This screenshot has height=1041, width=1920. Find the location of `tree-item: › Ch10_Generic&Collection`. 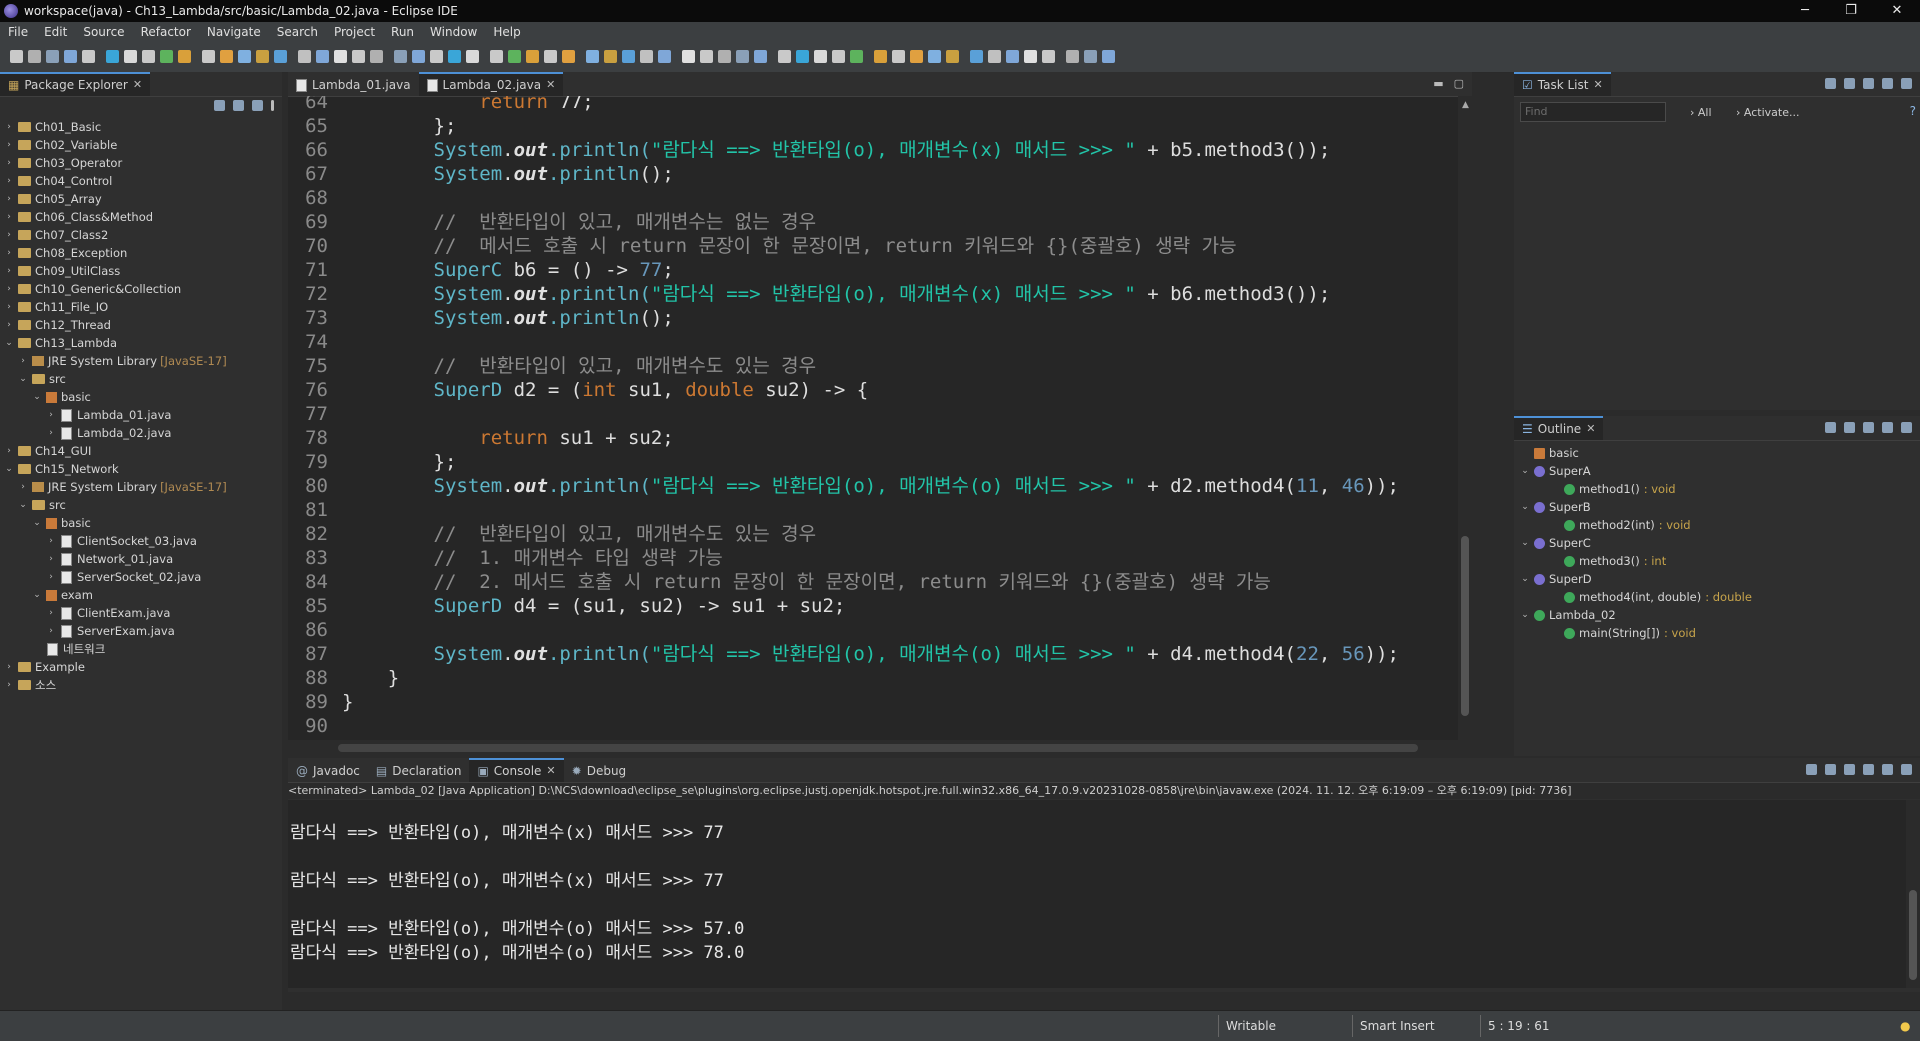

tree-item: › Ch10_Generic&Collection is located at coordinates (141, 289).